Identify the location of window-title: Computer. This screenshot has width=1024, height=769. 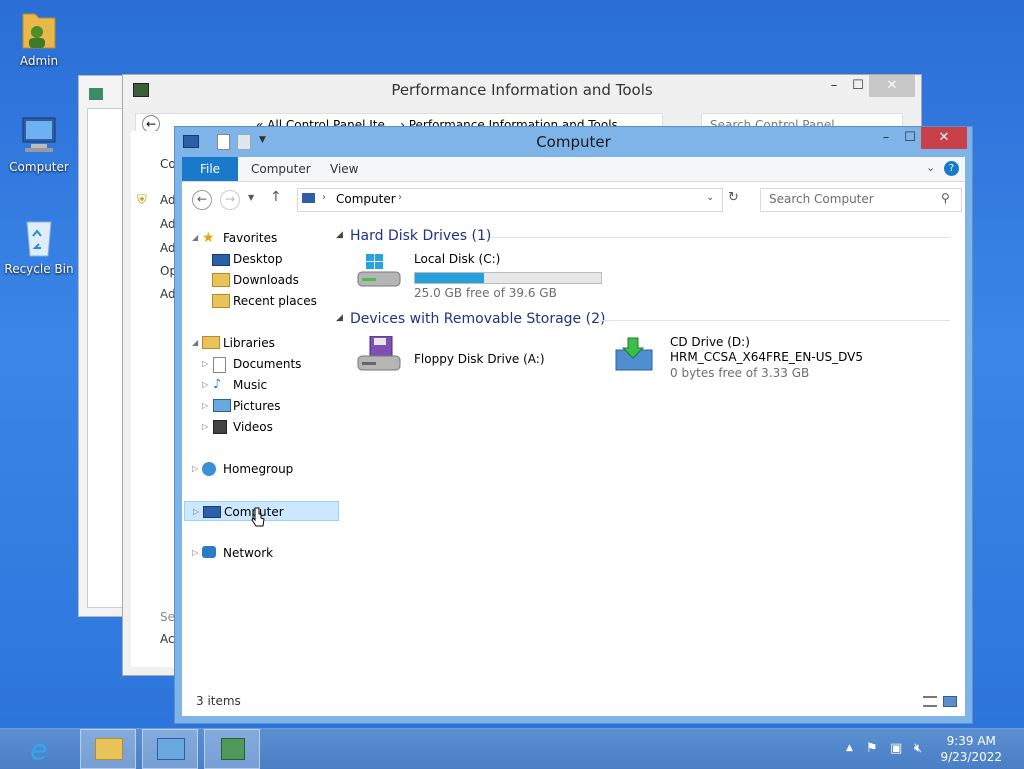
(573, 142).